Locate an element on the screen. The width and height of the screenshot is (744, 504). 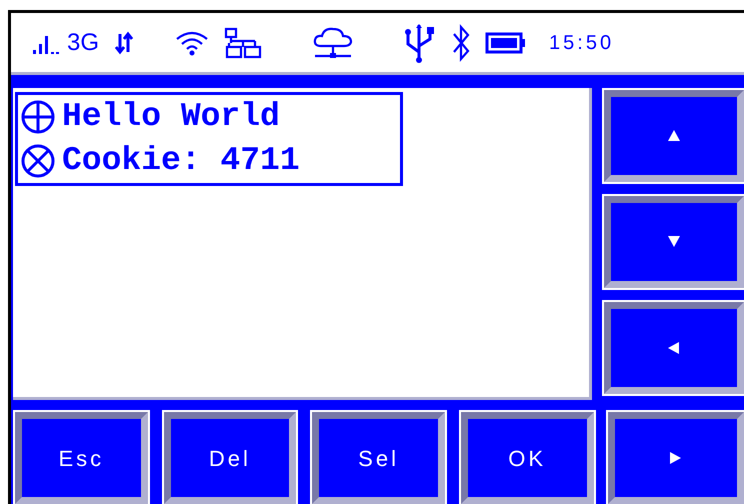
clock-label: 15:50 is located at coordinates (581, 43).